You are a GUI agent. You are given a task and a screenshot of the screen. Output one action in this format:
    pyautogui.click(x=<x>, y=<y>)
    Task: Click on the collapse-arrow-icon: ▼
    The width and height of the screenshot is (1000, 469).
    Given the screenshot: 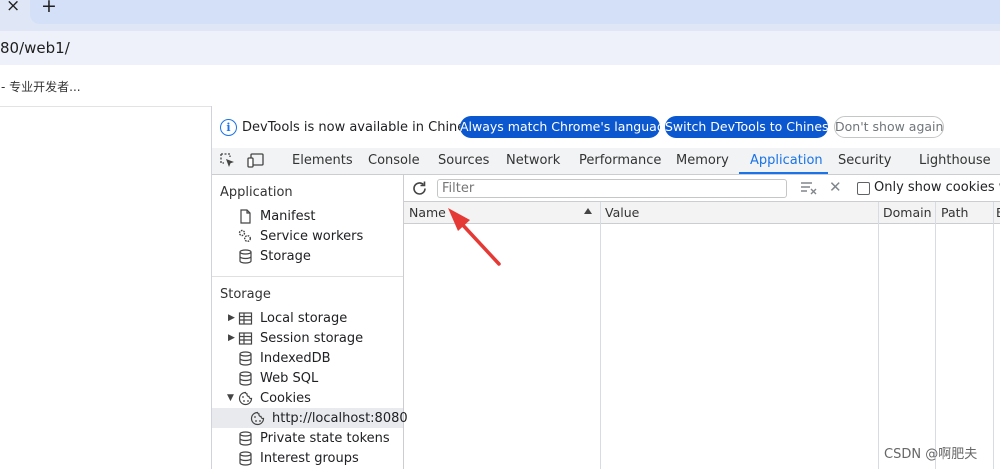 What is the action you would take?
    pyautogui.click(x=230, y=398)
    